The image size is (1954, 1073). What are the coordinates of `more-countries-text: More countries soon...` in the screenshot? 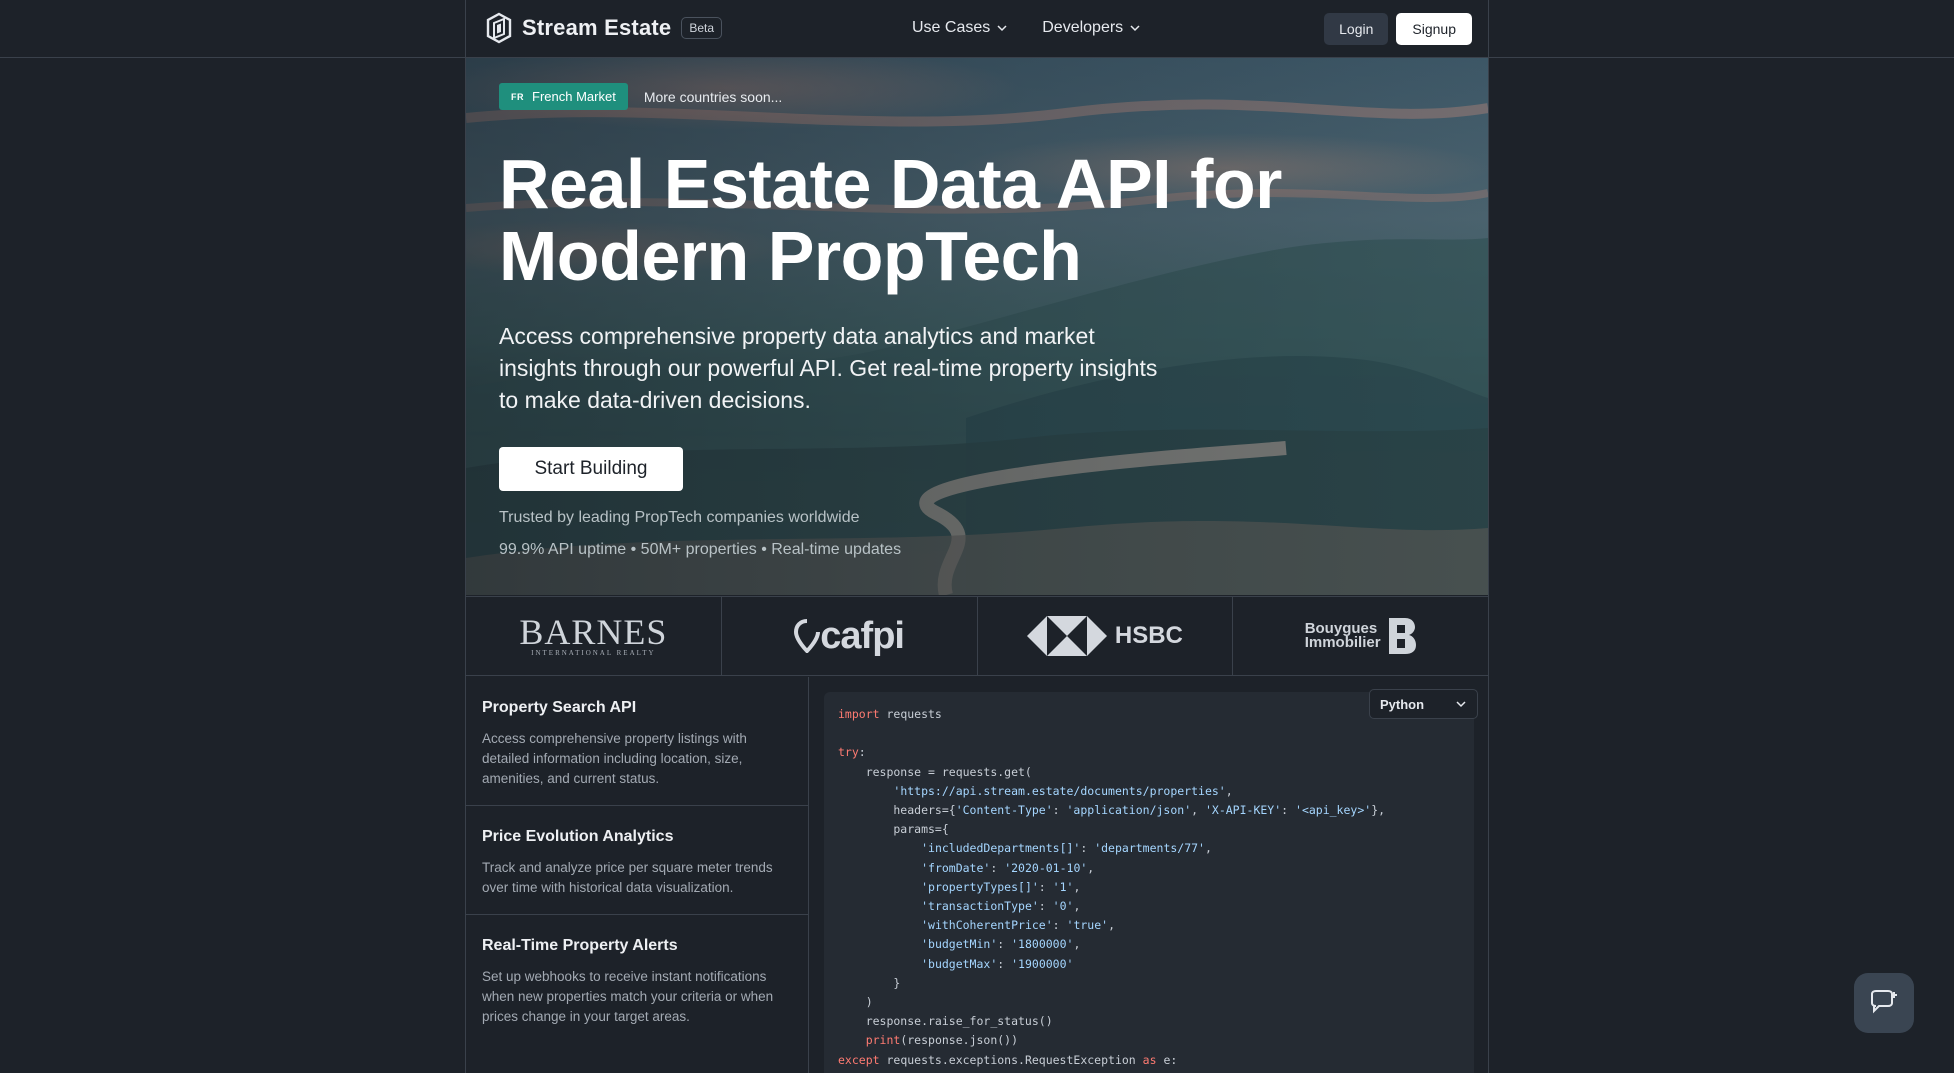 It's located at (713, 96).